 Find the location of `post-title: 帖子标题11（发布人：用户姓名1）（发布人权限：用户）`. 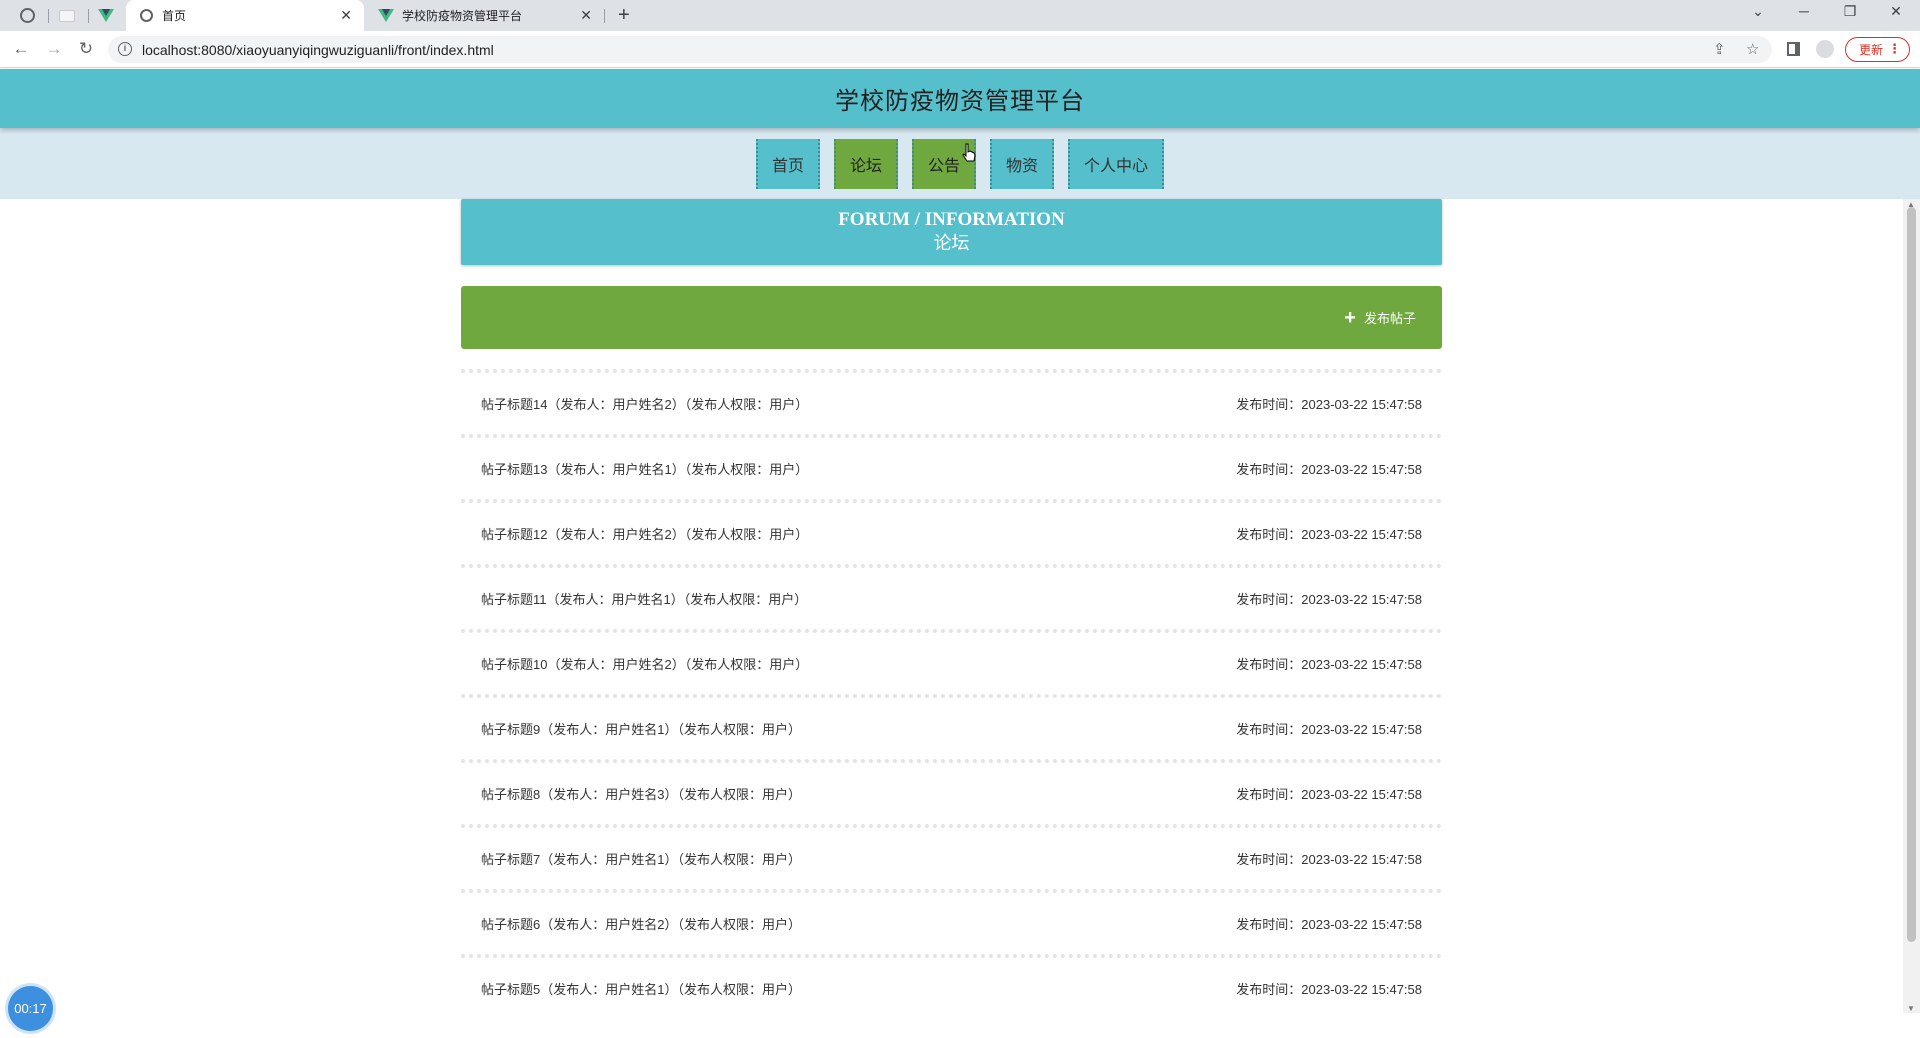

post-title: 帖子标题11（发布人：用户姓名1）（发布人权限：用户） is located at coordinates (644, 598).